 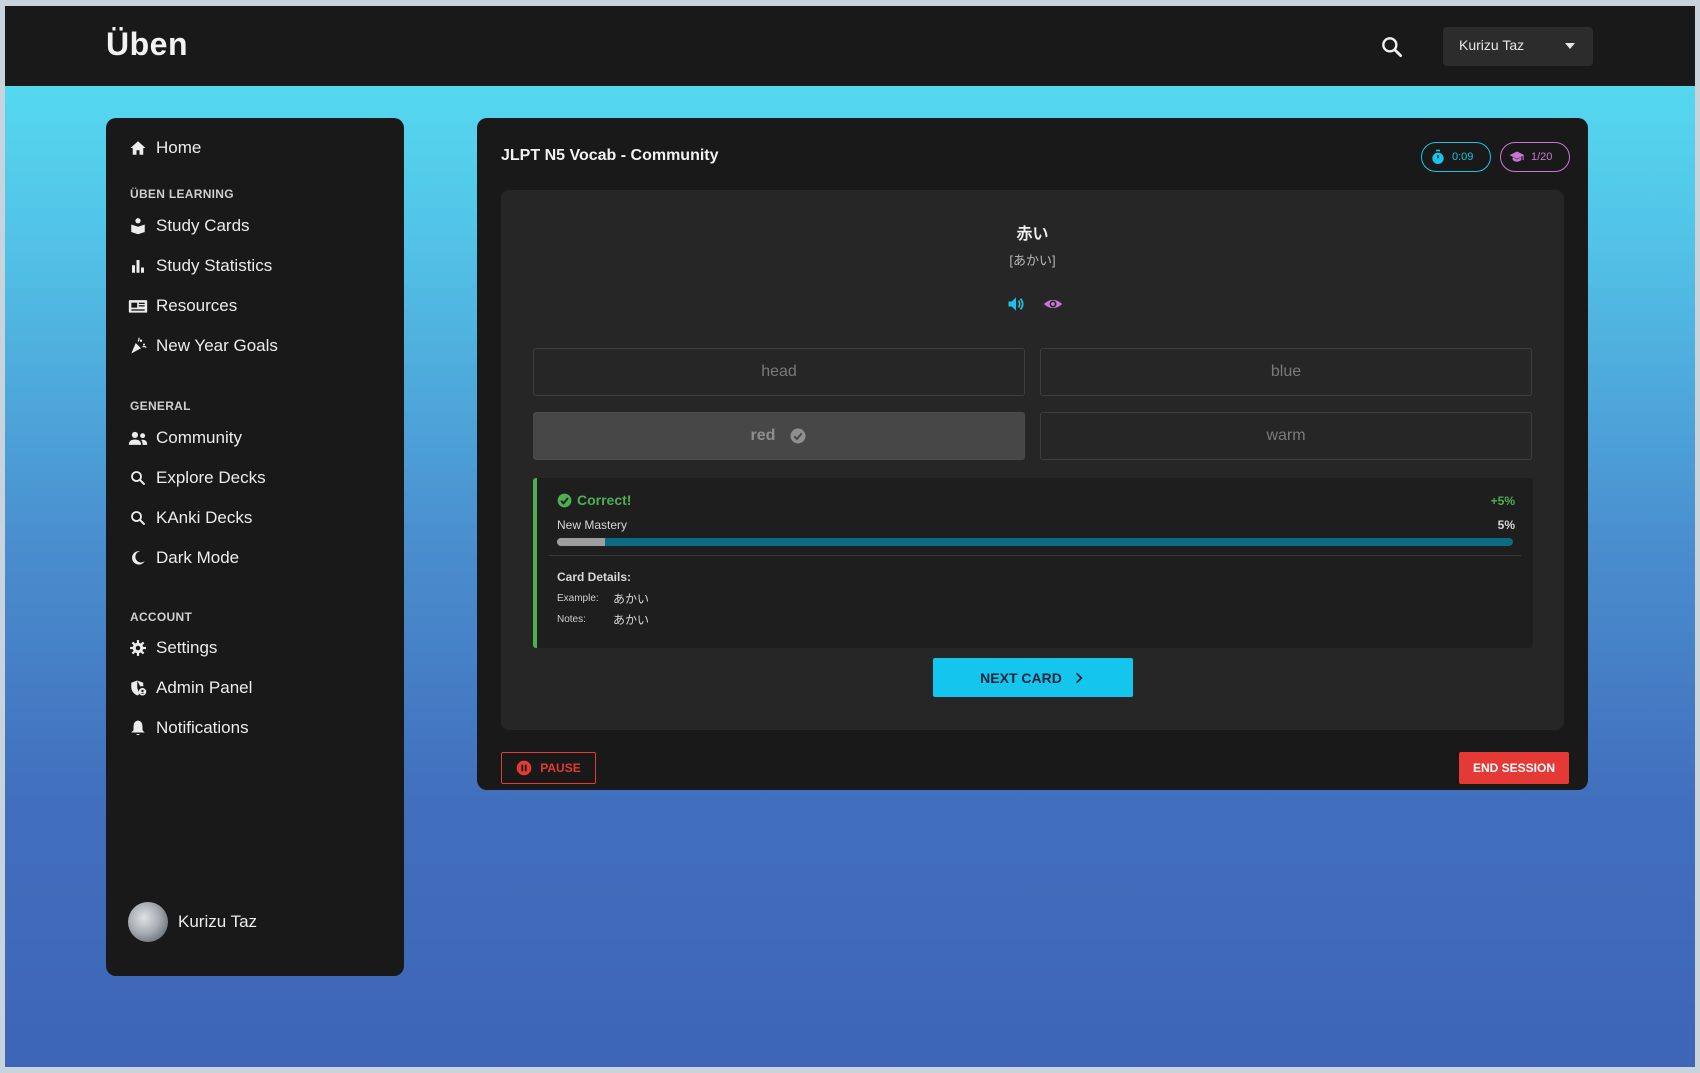 I want to click on card-progress-badge: 1/20, so click(x=1535, y=157).